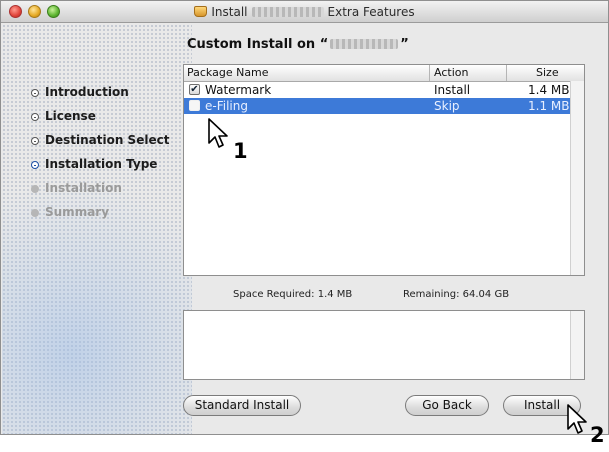 The height and width of the screenshot is (452, 609). What do you see at coordinates (70, 116) in the screenshot?
I see `step-label: License` at bounding box center [70, 116].